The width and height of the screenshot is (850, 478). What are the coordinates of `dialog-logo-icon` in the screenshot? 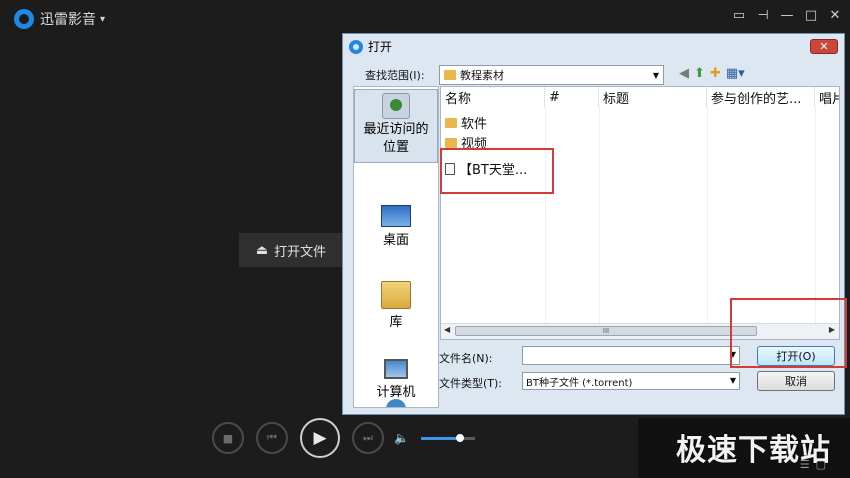 It's located at (356, 46).